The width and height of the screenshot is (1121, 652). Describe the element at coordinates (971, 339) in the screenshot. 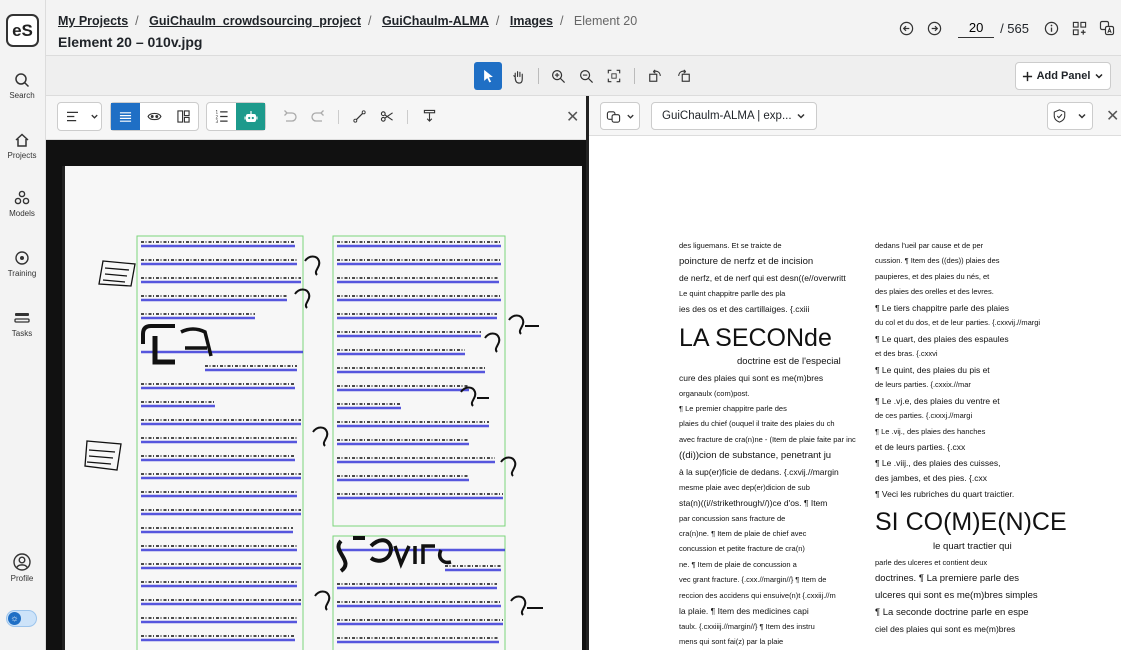

I see `transcription-line: ¶ Le quart, des plaies des espaules` at that location.